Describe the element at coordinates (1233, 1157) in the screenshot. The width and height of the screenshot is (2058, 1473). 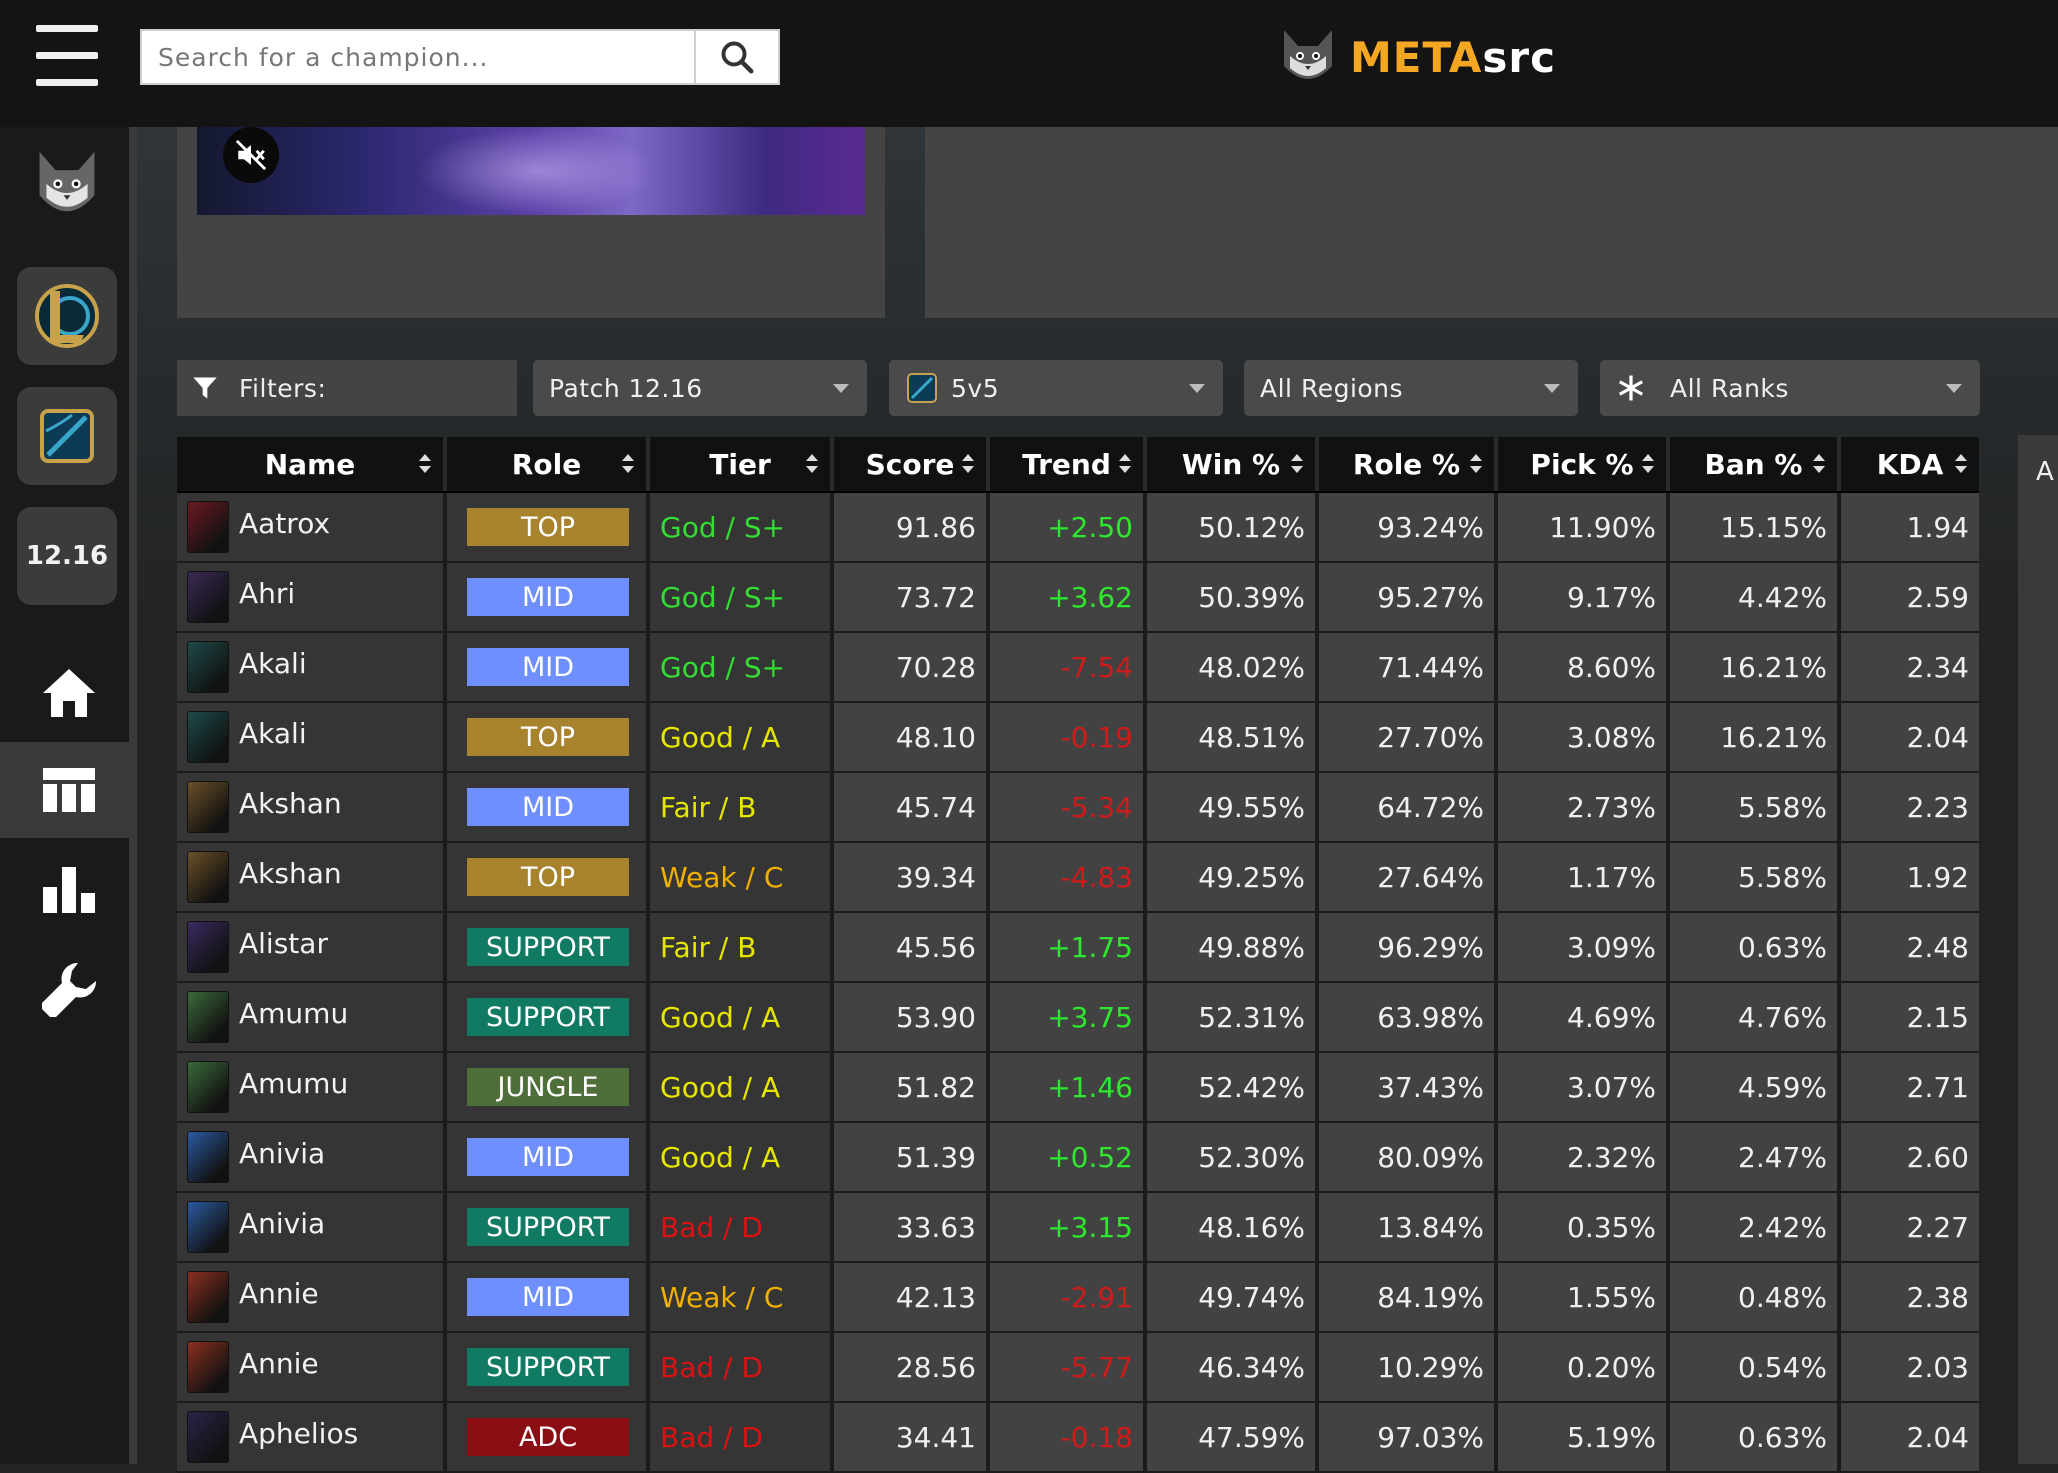
I see `win-rate-cell: 52.30%` at that location.